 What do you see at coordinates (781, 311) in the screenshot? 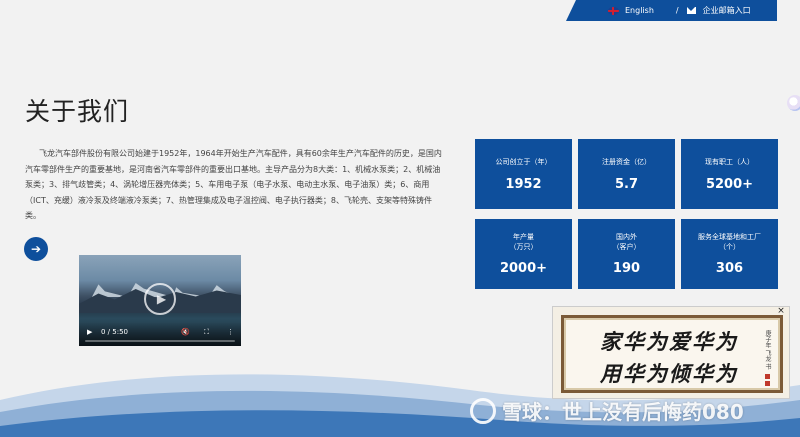
I see `popup-close-button: ×` at bounding box center [781, 311].